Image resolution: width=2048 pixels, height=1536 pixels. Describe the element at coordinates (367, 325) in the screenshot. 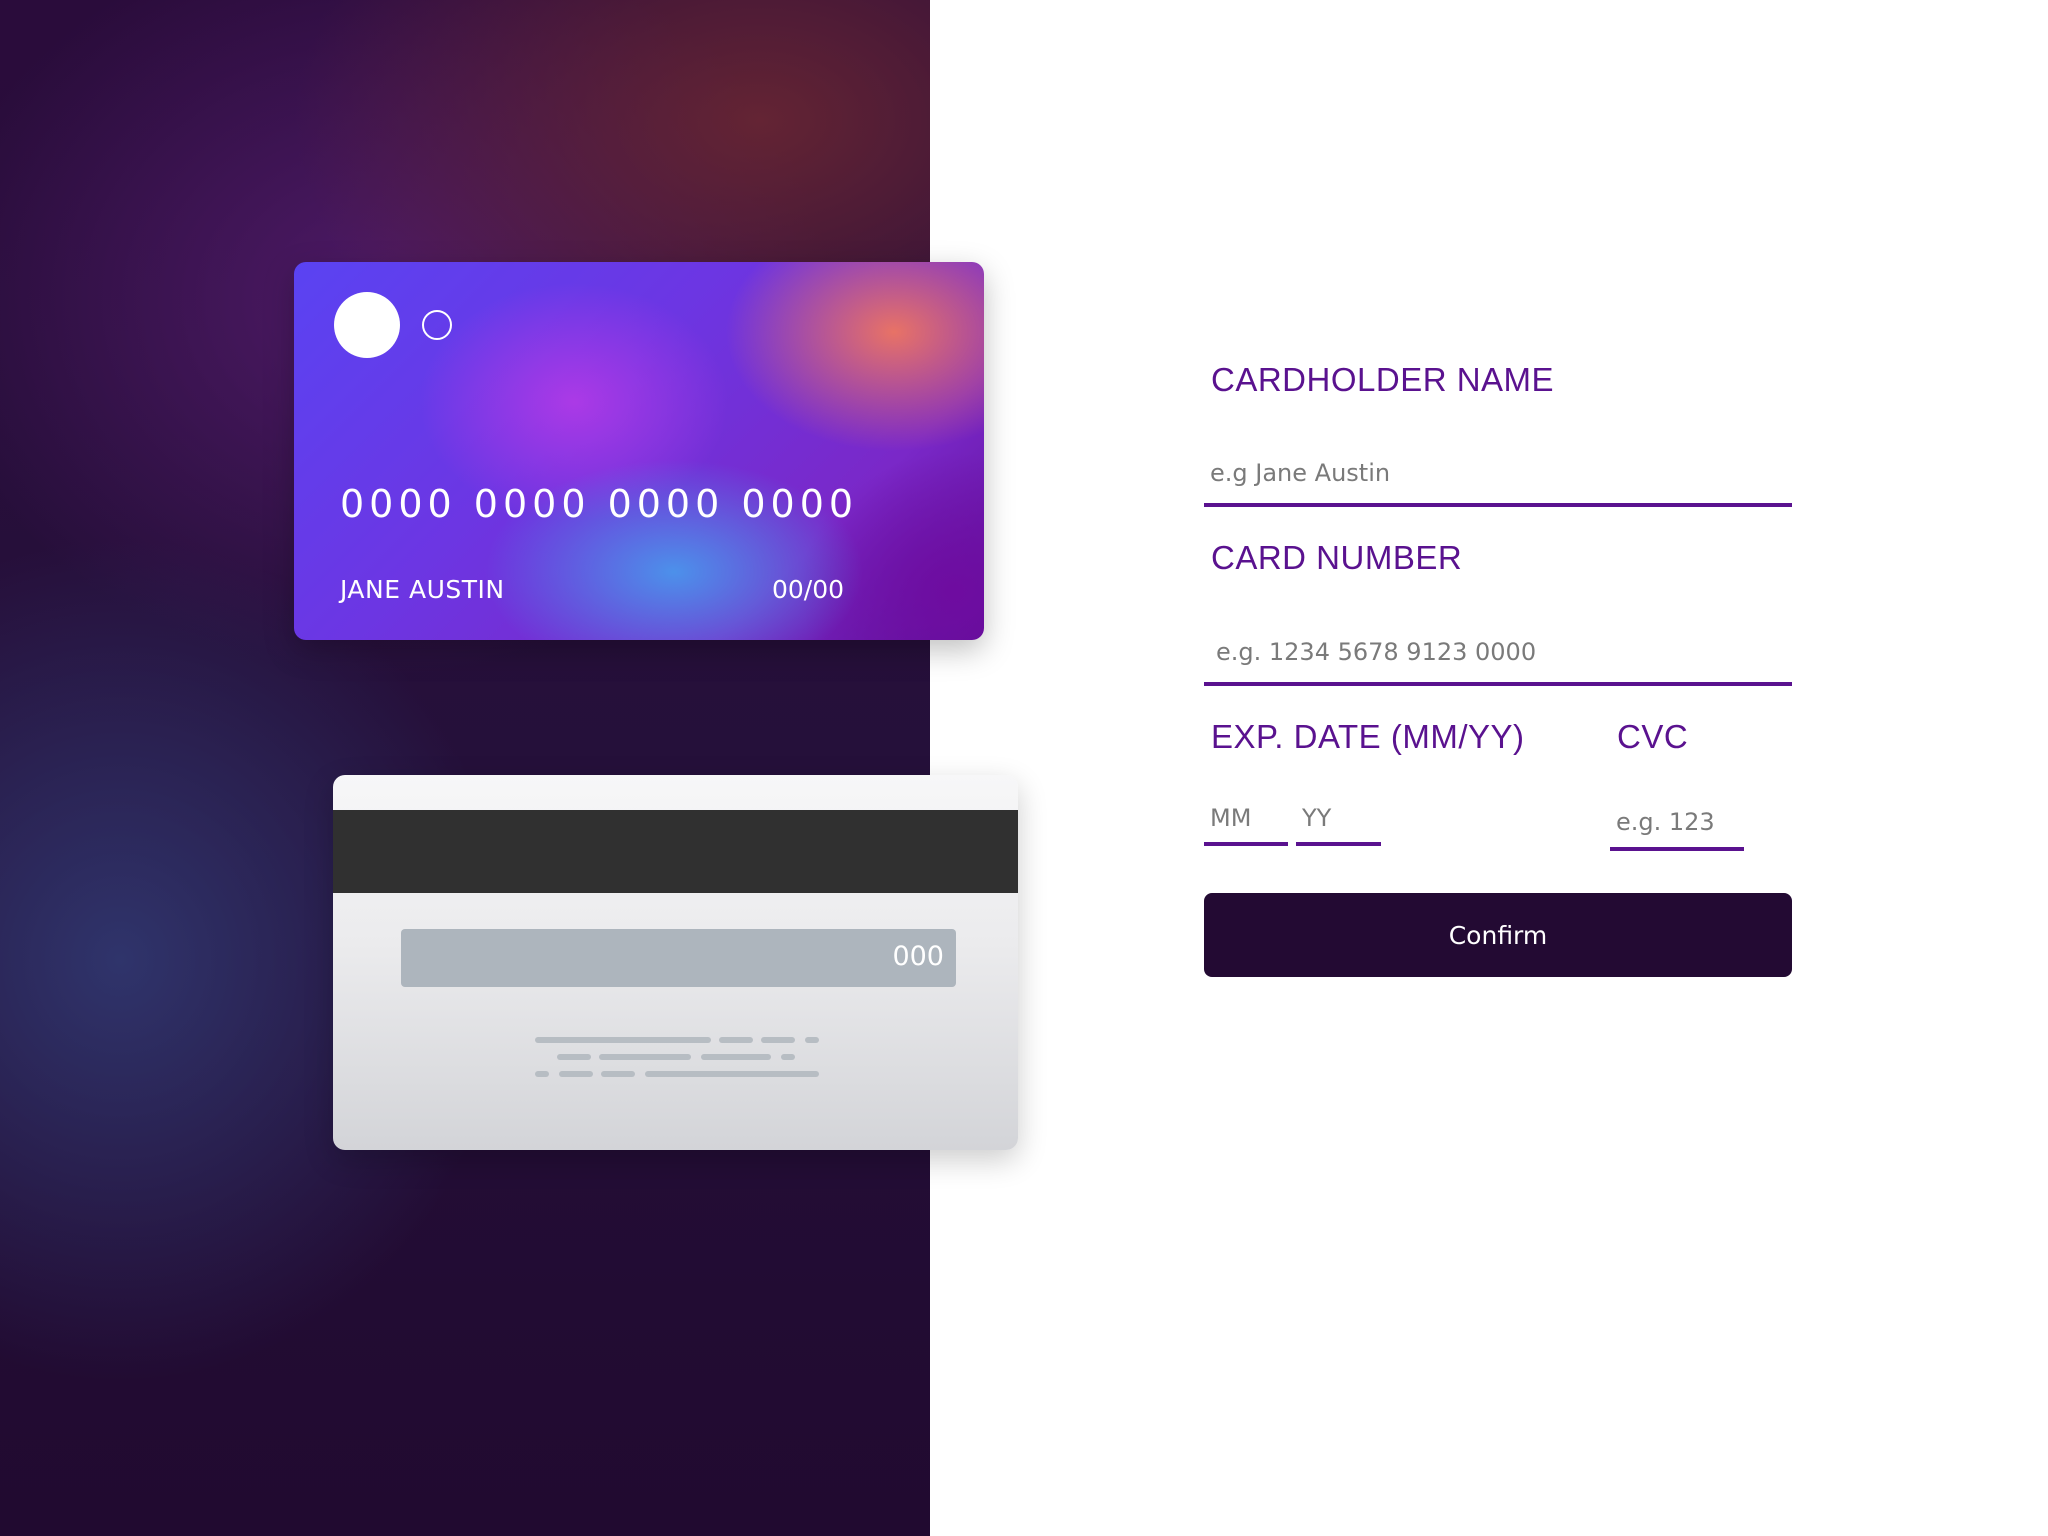

I see `card-logo-circle-icon` at that location.